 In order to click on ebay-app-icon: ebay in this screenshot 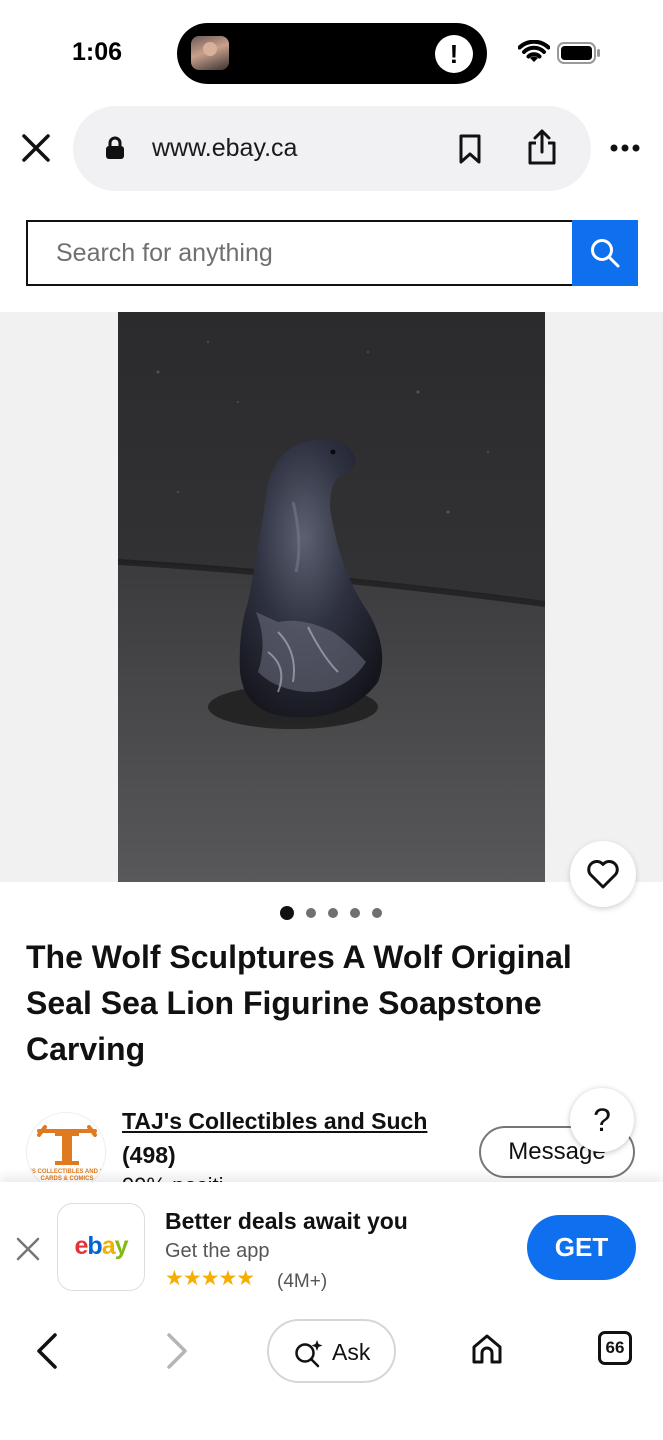, I will do `click(101, 1247)`.